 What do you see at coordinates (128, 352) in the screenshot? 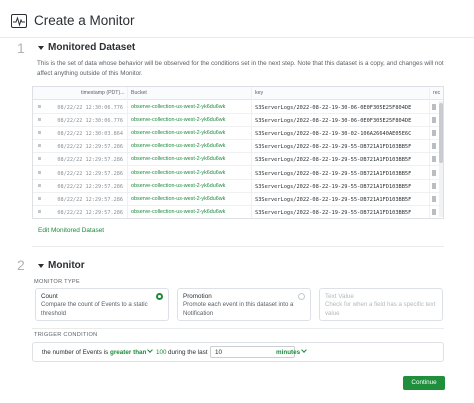
I see `operator-label: greater than` at bounding box center [128, 352].